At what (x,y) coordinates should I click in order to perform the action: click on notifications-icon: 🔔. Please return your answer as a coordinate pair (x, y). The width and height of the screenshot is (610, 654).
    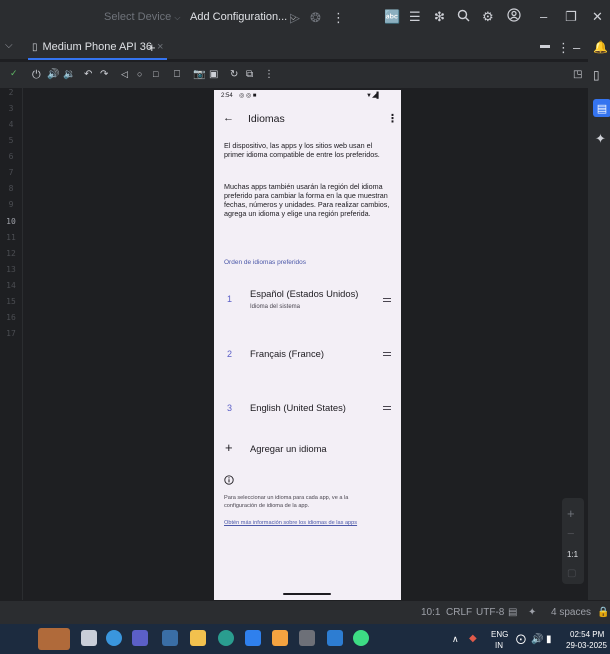
    Looking at the image, I should click on (600, 47).